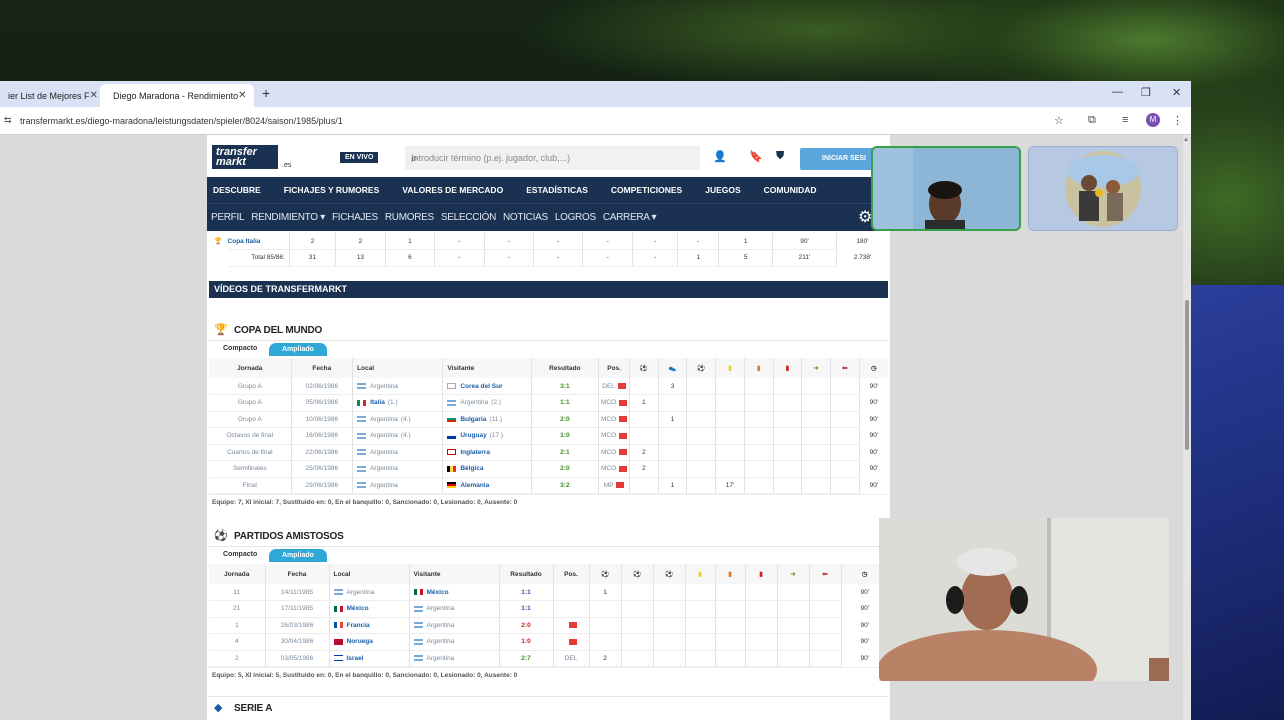 The image size is (1284, 720). Describe the element at coordinates (1059, 120) in the screenshot. I see `bookmark-star-icon: ☆` at that location.